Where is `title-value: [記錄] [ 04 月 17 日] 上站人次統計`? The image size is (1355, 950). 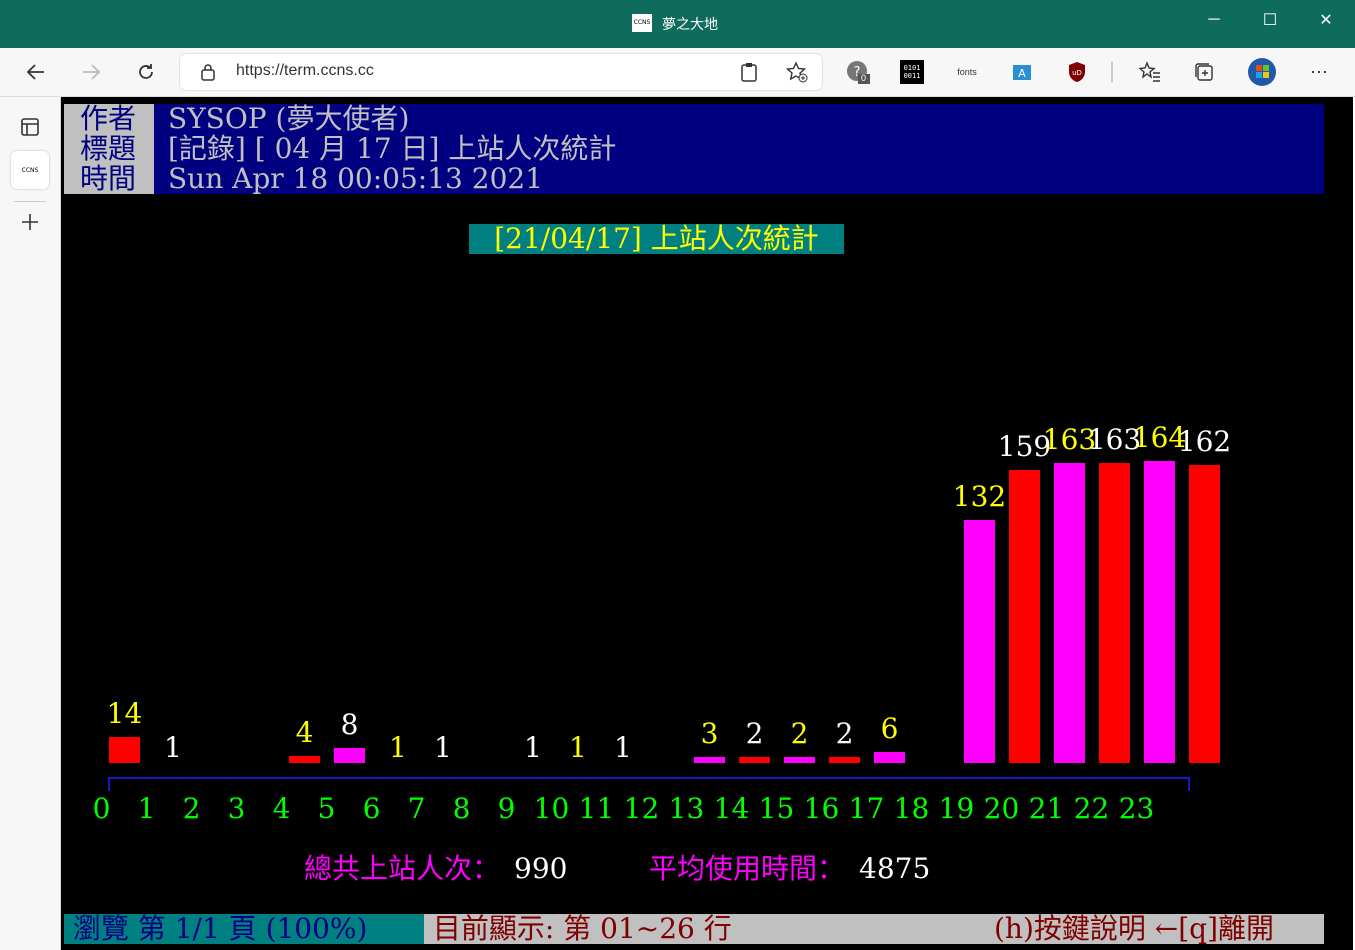
title-value: [記錄] [ 04 月 17 日] 上站人次統計 is located at coordinates (739, 149).